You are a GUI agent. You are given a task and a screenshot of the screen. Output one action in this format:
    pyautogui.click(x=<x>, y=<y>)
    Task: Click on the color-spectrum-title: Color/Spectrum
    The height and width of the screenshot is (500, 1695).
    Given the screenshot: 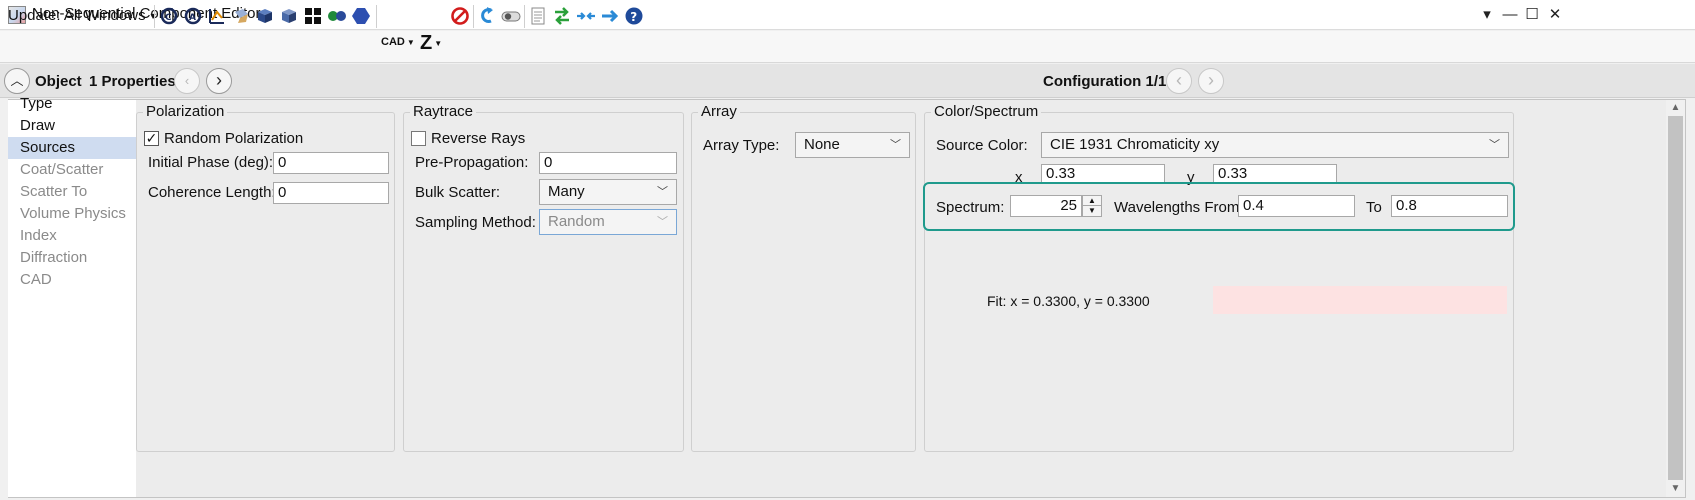 What is the action you would take?
    pyautogui.click(x=986, y=111)
    